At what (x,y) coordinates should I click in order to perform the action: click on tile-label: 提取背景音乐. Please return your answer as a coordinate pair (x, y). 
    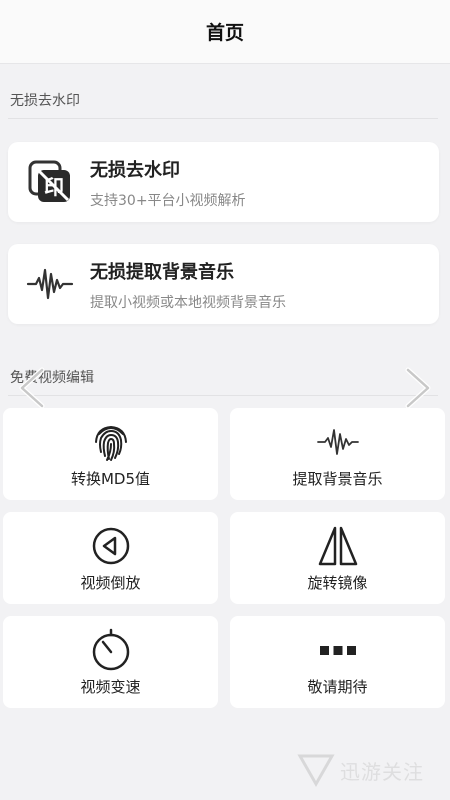
    Looking at the image, I should click on (337, 479).